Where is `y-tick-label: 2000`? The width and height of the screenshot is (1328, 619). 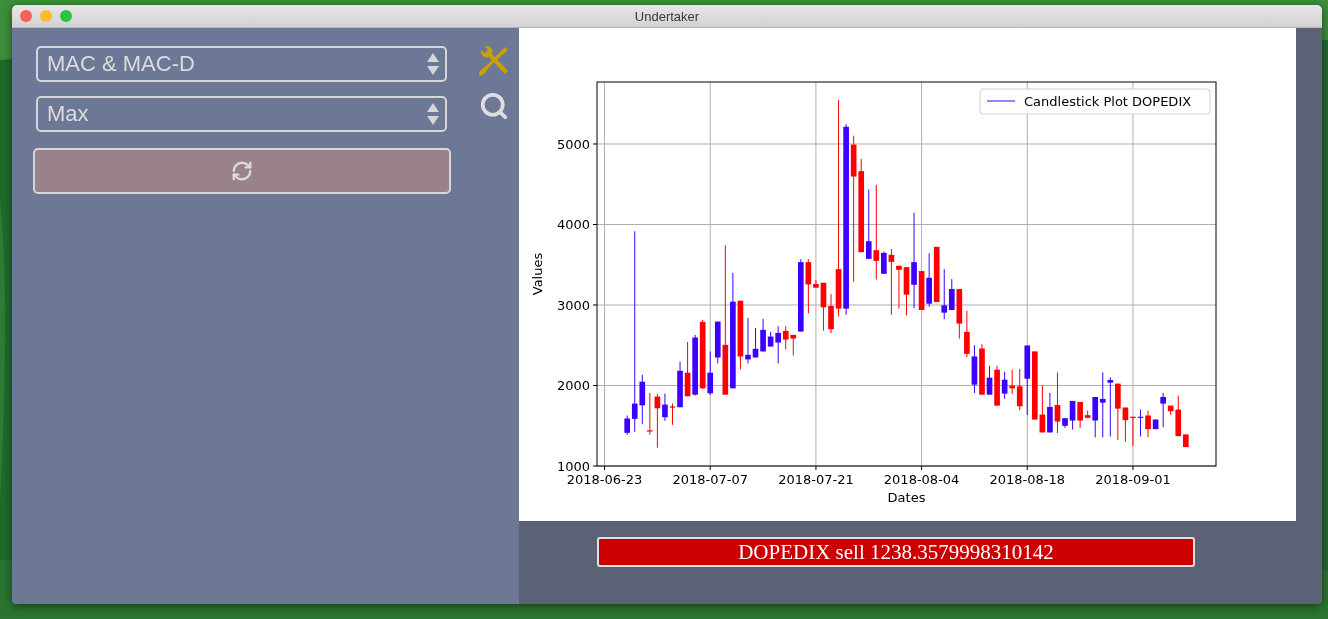
y-tick-label: 2000 is located at coordinates (573, 386).